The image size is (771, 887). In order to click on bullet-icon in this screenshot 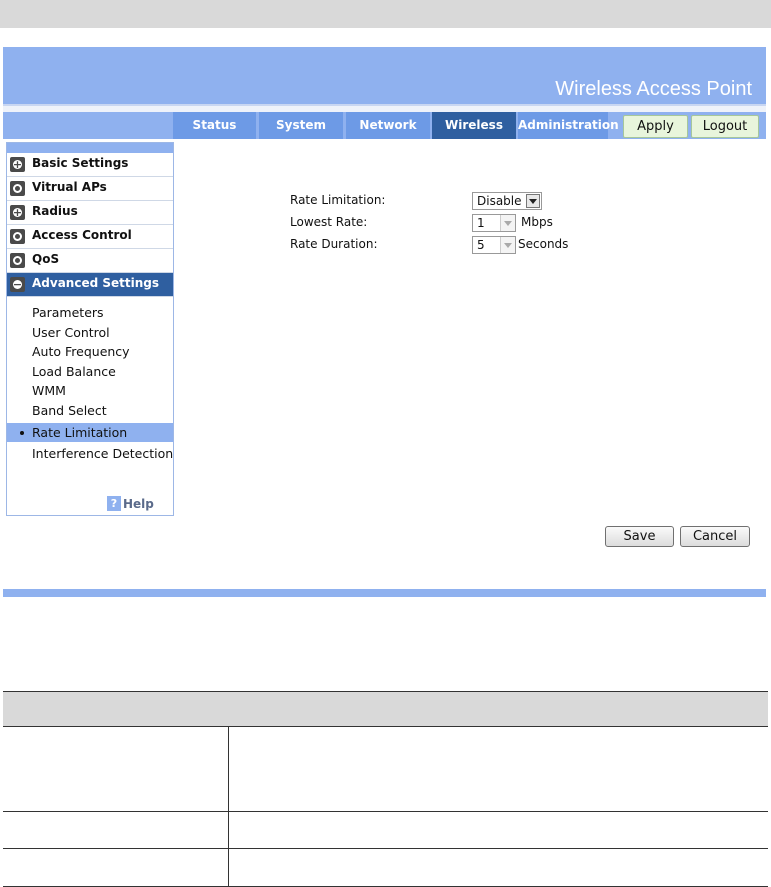, I will do `click(22, 432)`.